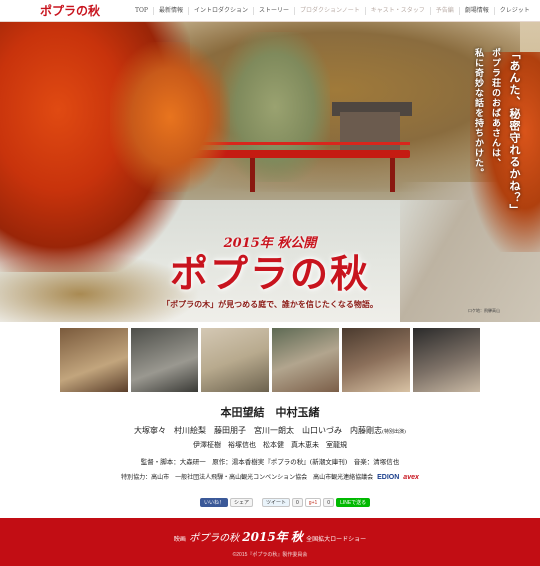  Describe the element at coordinates (388, 477) in the screenshot. I see `edion-logo: EDION` at that location.